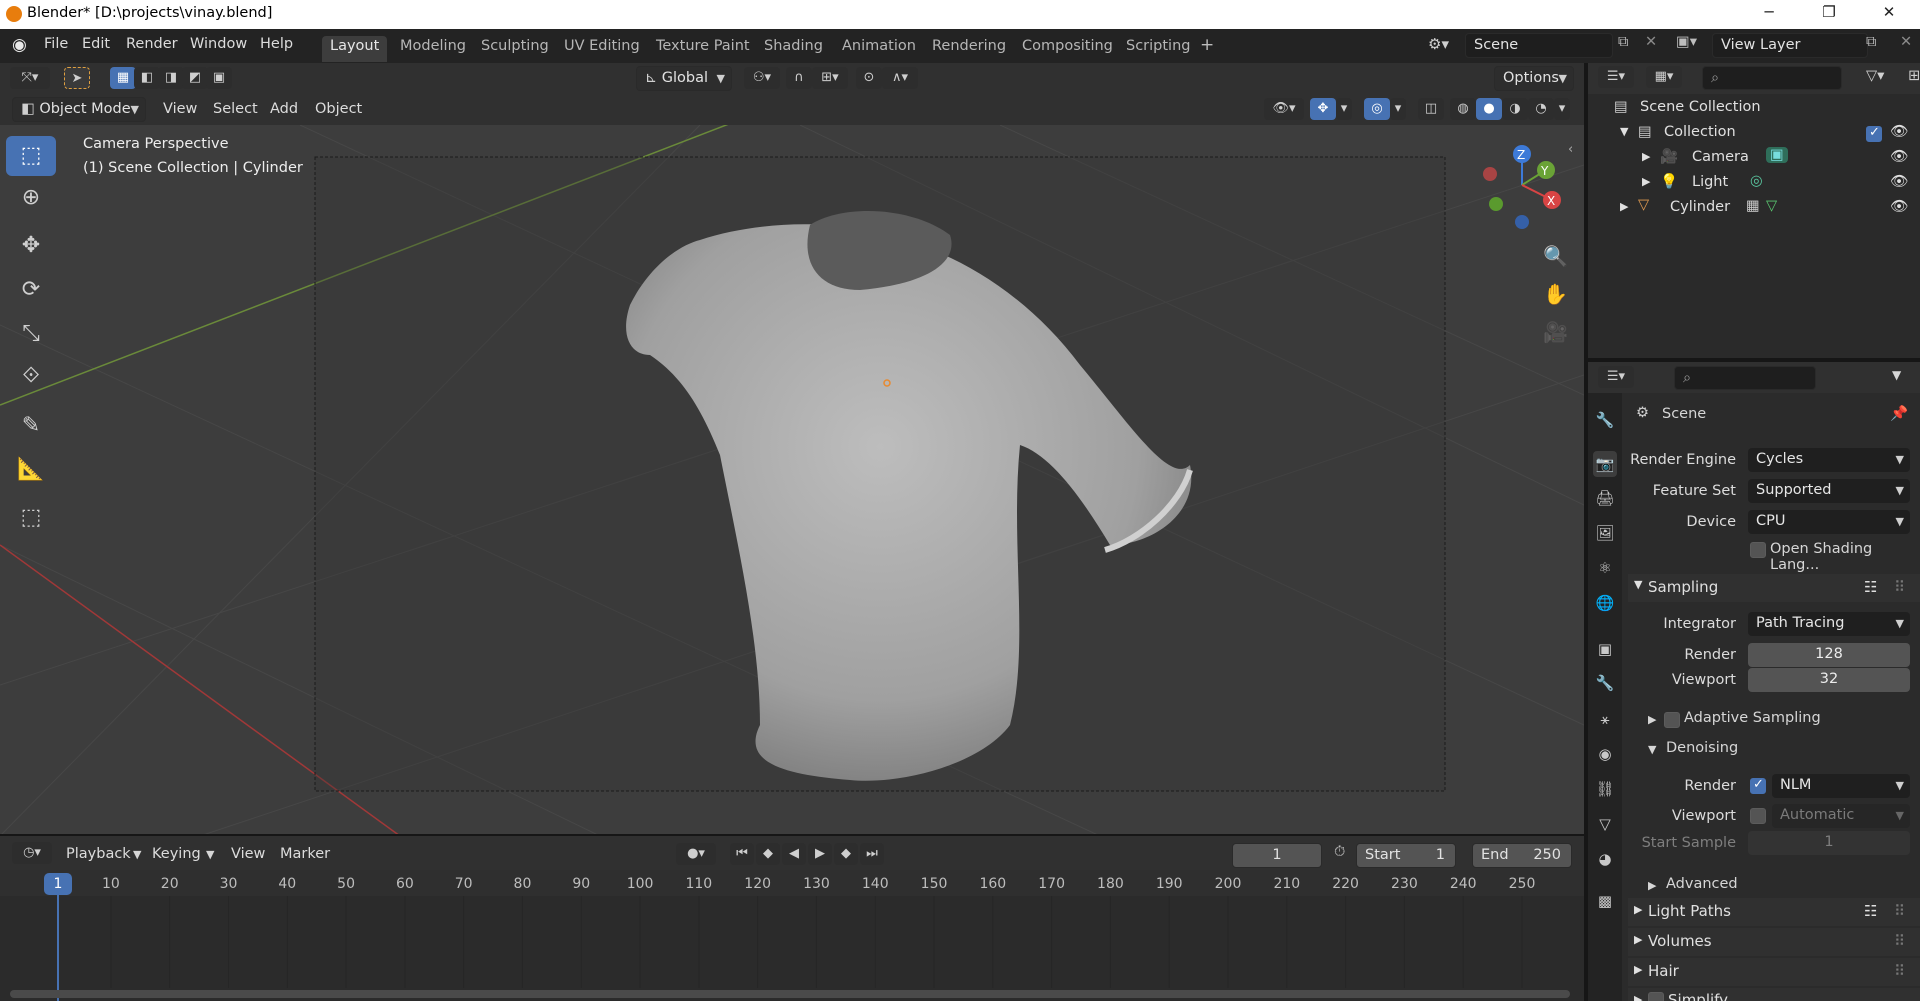  What do you see at coordinates (879, 49) in the screenshot?
I see `tab-animation: Animation` at bounding box center [879, 49].